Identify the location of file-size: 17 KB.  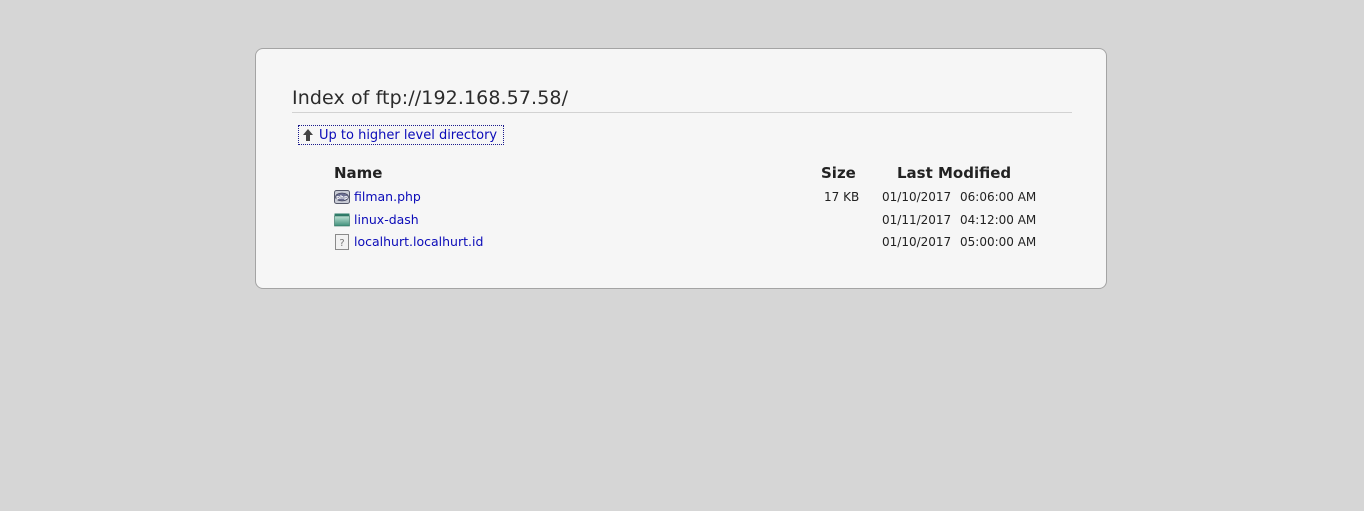
(842, 197).